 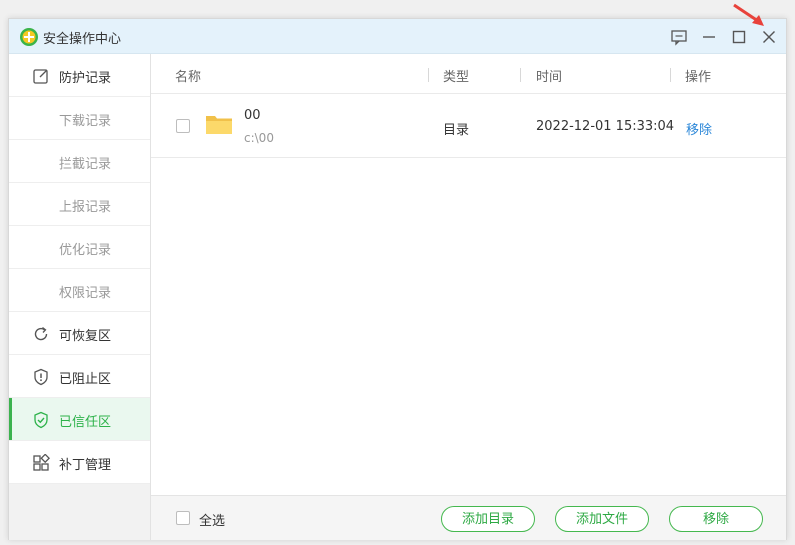 What do you see at coordinates (41, 76) in the screenshot?
I see `edit-icon` at bounding box center [41, 76].